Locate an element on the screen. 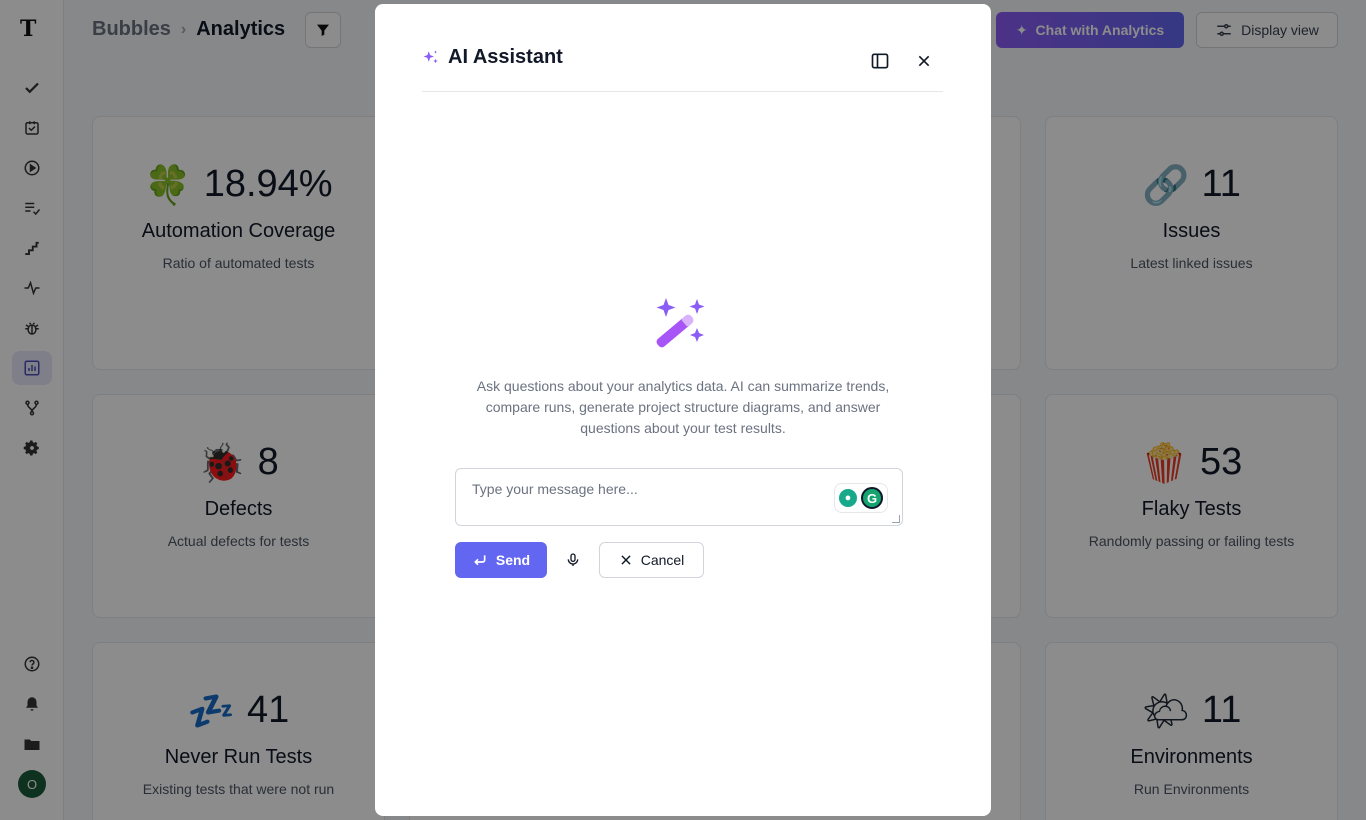 The height and width of the screenshot is (820, 1366). resize-handle is located at coordinates (896, 519).